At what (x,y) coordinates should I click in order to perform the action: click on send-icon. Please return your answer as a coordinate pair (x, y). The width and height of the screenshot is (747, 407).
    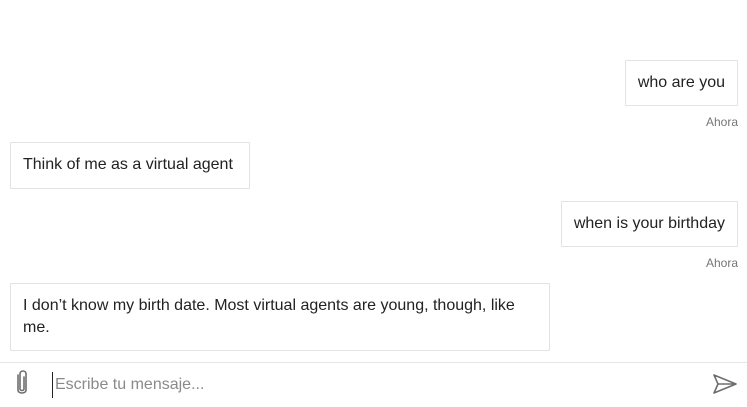
    Looking at the image, I should click on (725, 386).